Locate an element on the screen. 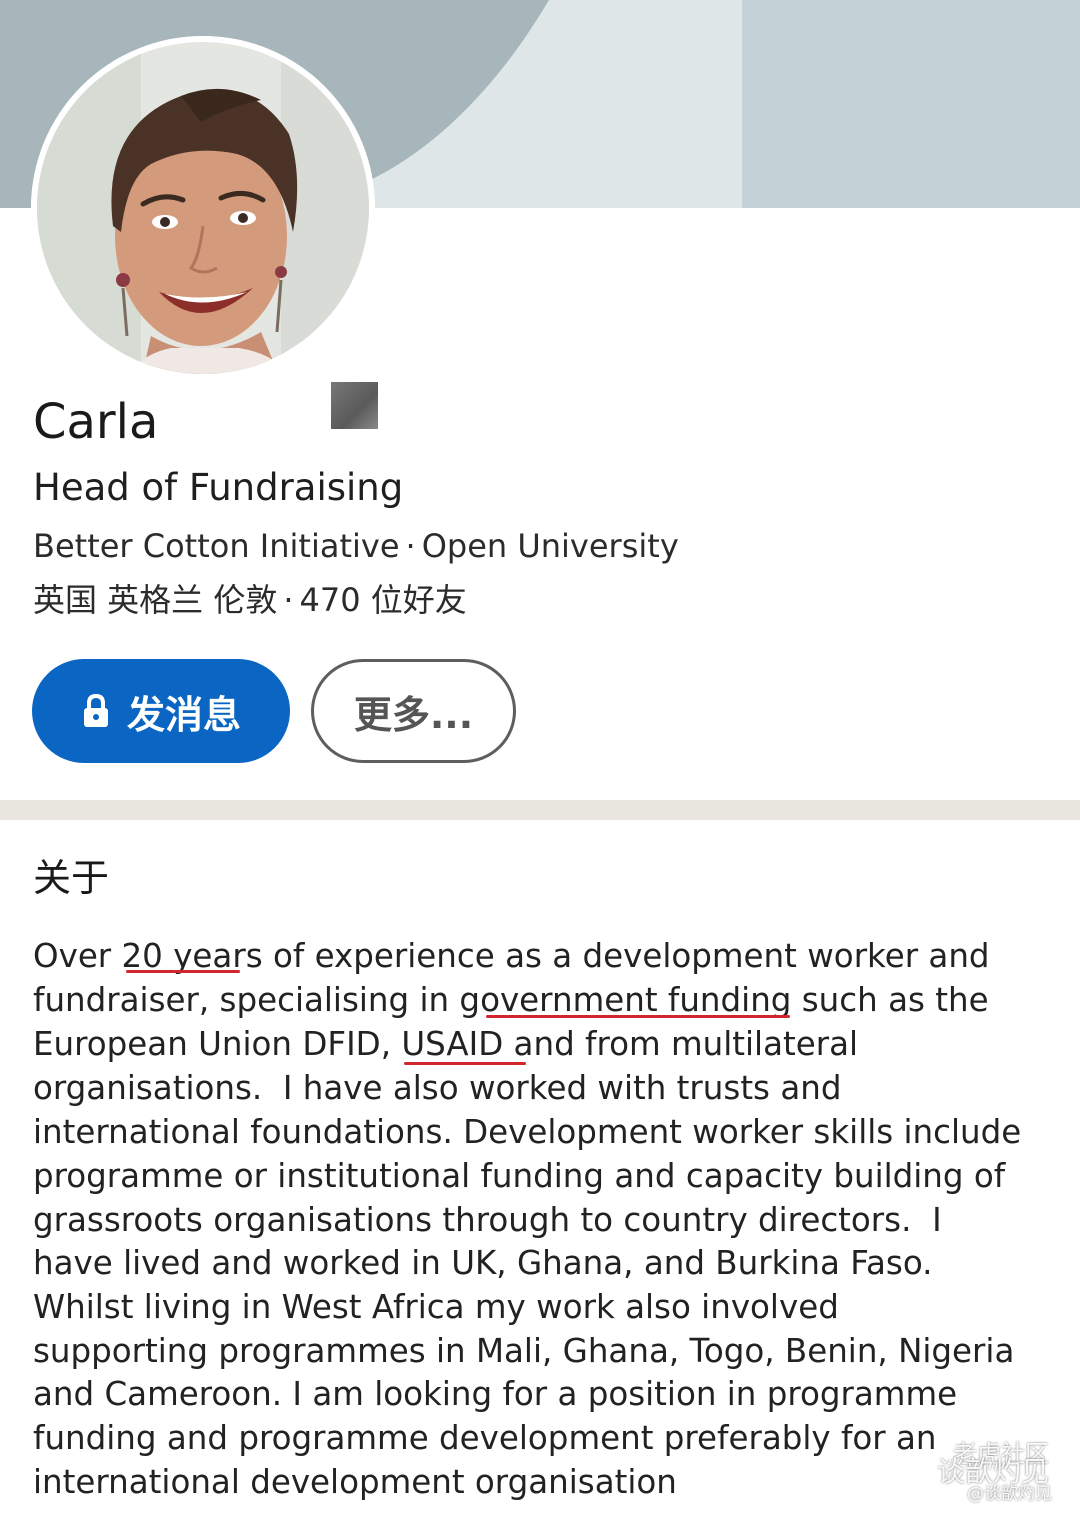 The width and height of the screenshot is (1080, 1516). about-text-line: international development organisation is located at coordinates (355, 1482).